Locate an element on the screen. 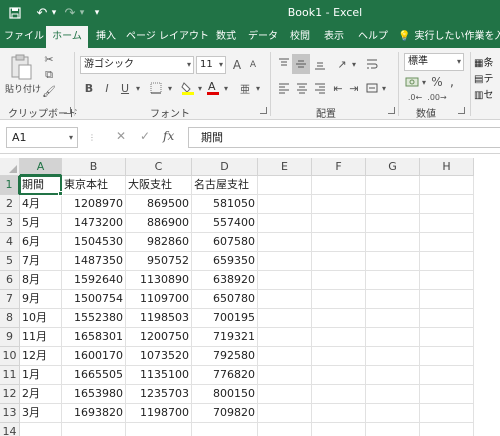 The width and height of the screenshot is (500, 436). align-bottom-icon is located at coordinates (320, 64).